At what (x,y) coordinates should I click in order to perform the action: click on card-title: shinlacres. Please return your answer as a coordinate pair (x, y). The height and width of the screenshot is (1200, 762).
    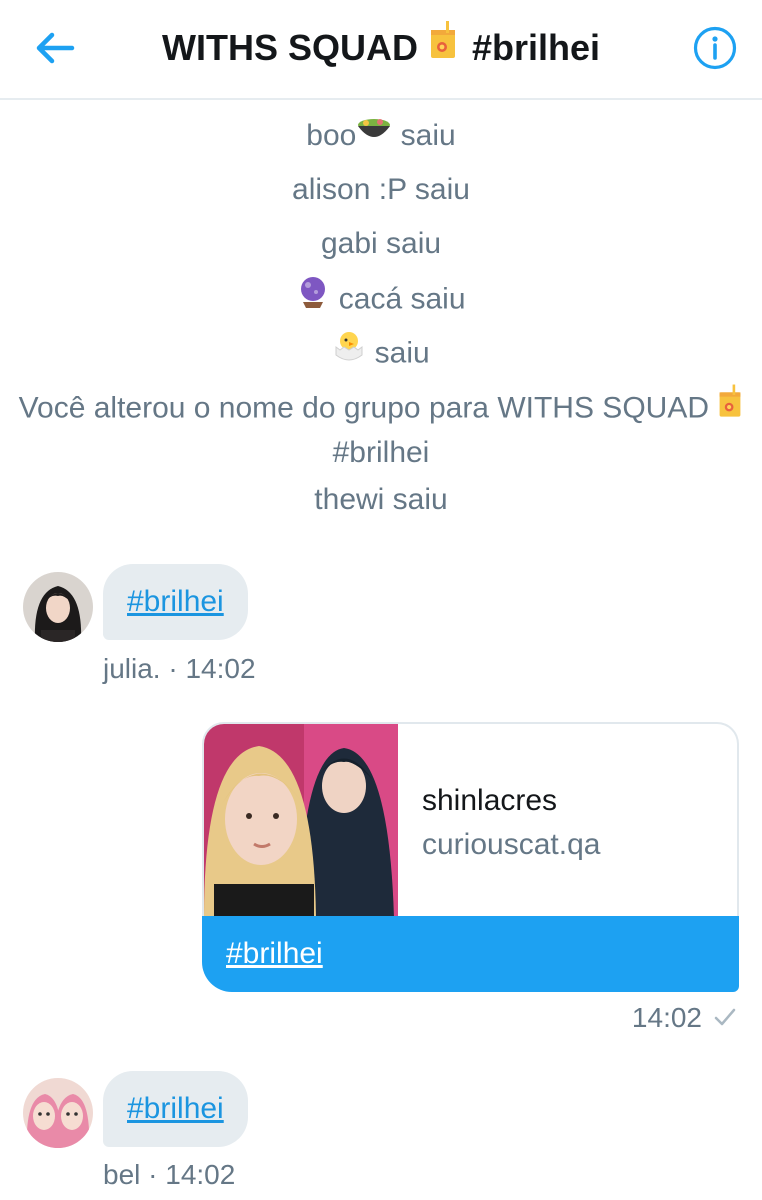
    Looking at the image, I should click on (490, 800).